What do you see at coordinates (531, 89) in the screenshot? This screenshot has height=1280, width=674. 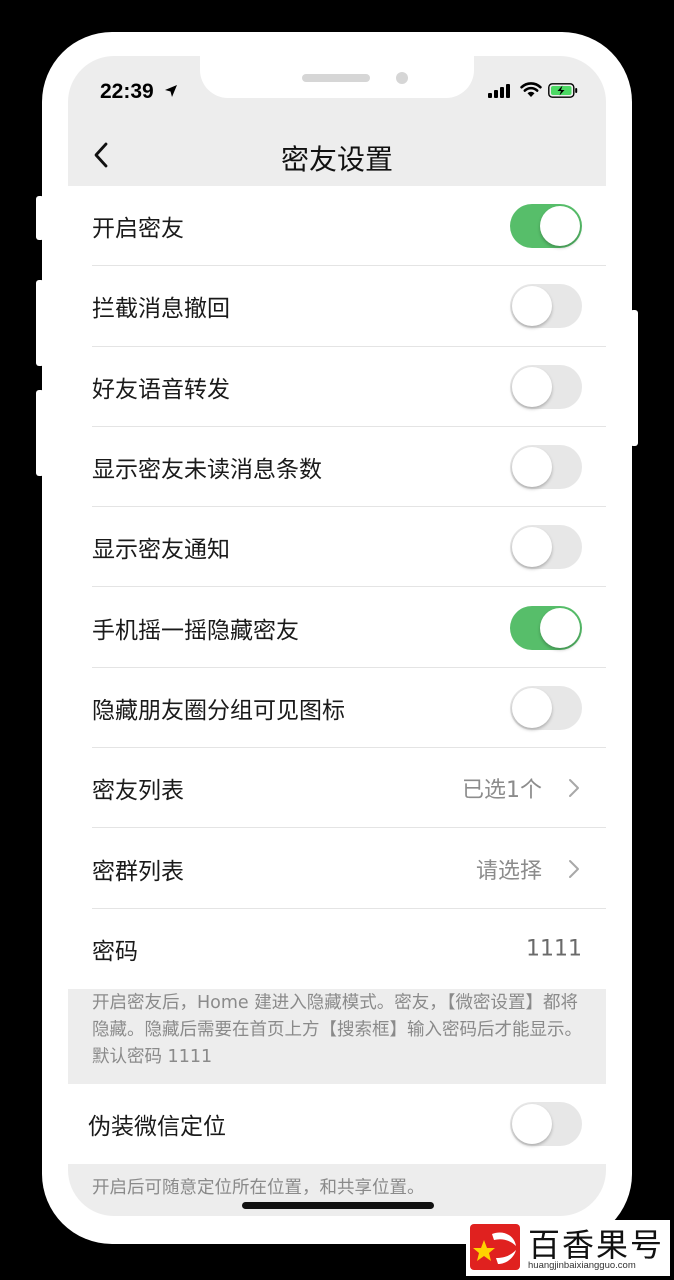 I see `wifi-icon` at bounding box center [531, 89].